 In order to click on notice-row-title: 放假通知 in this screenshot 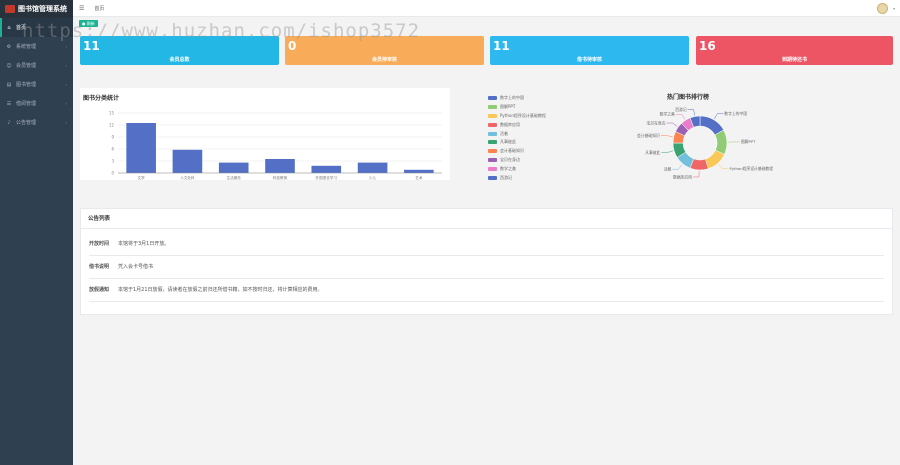, I will do `click(99, 290)`.